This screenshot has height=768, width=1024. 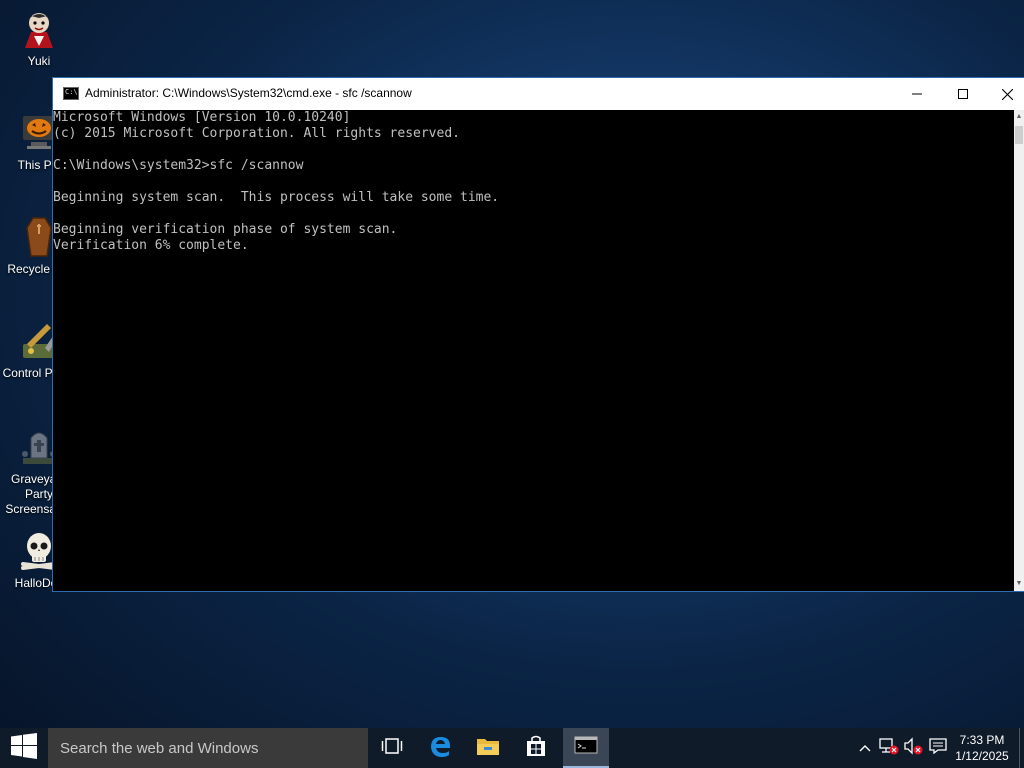 I want to click on clock-date: 1/12/2025, so click(x=982, y=756).